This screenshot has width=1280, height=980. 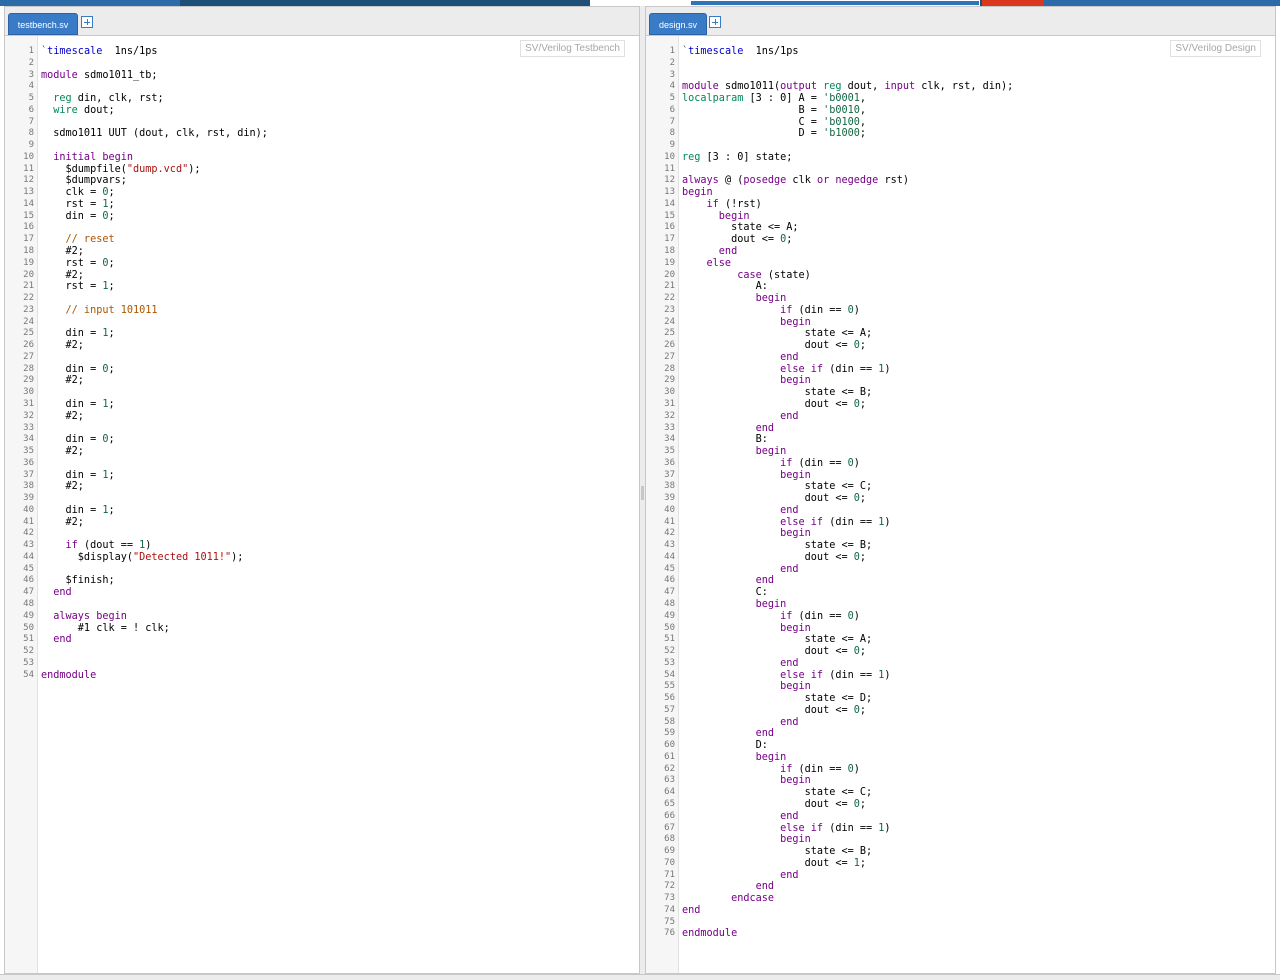 I want to click on code-token: C:, so click(x=725, y=593).